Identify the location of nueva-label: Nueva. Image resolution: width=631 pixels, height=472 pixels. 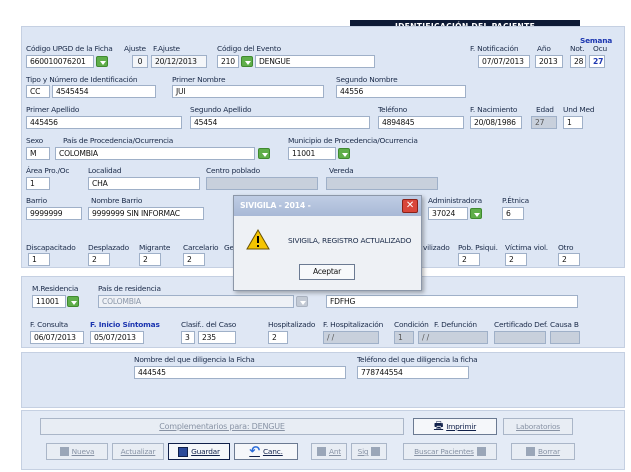
(83, 451).